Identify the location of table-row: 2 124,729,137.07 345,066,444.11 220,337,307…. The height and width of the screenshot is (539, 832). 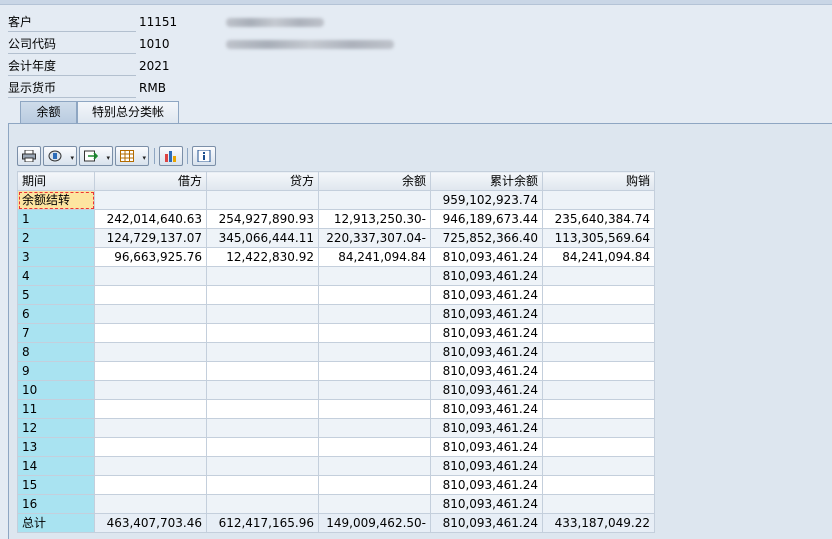
(336, 238).